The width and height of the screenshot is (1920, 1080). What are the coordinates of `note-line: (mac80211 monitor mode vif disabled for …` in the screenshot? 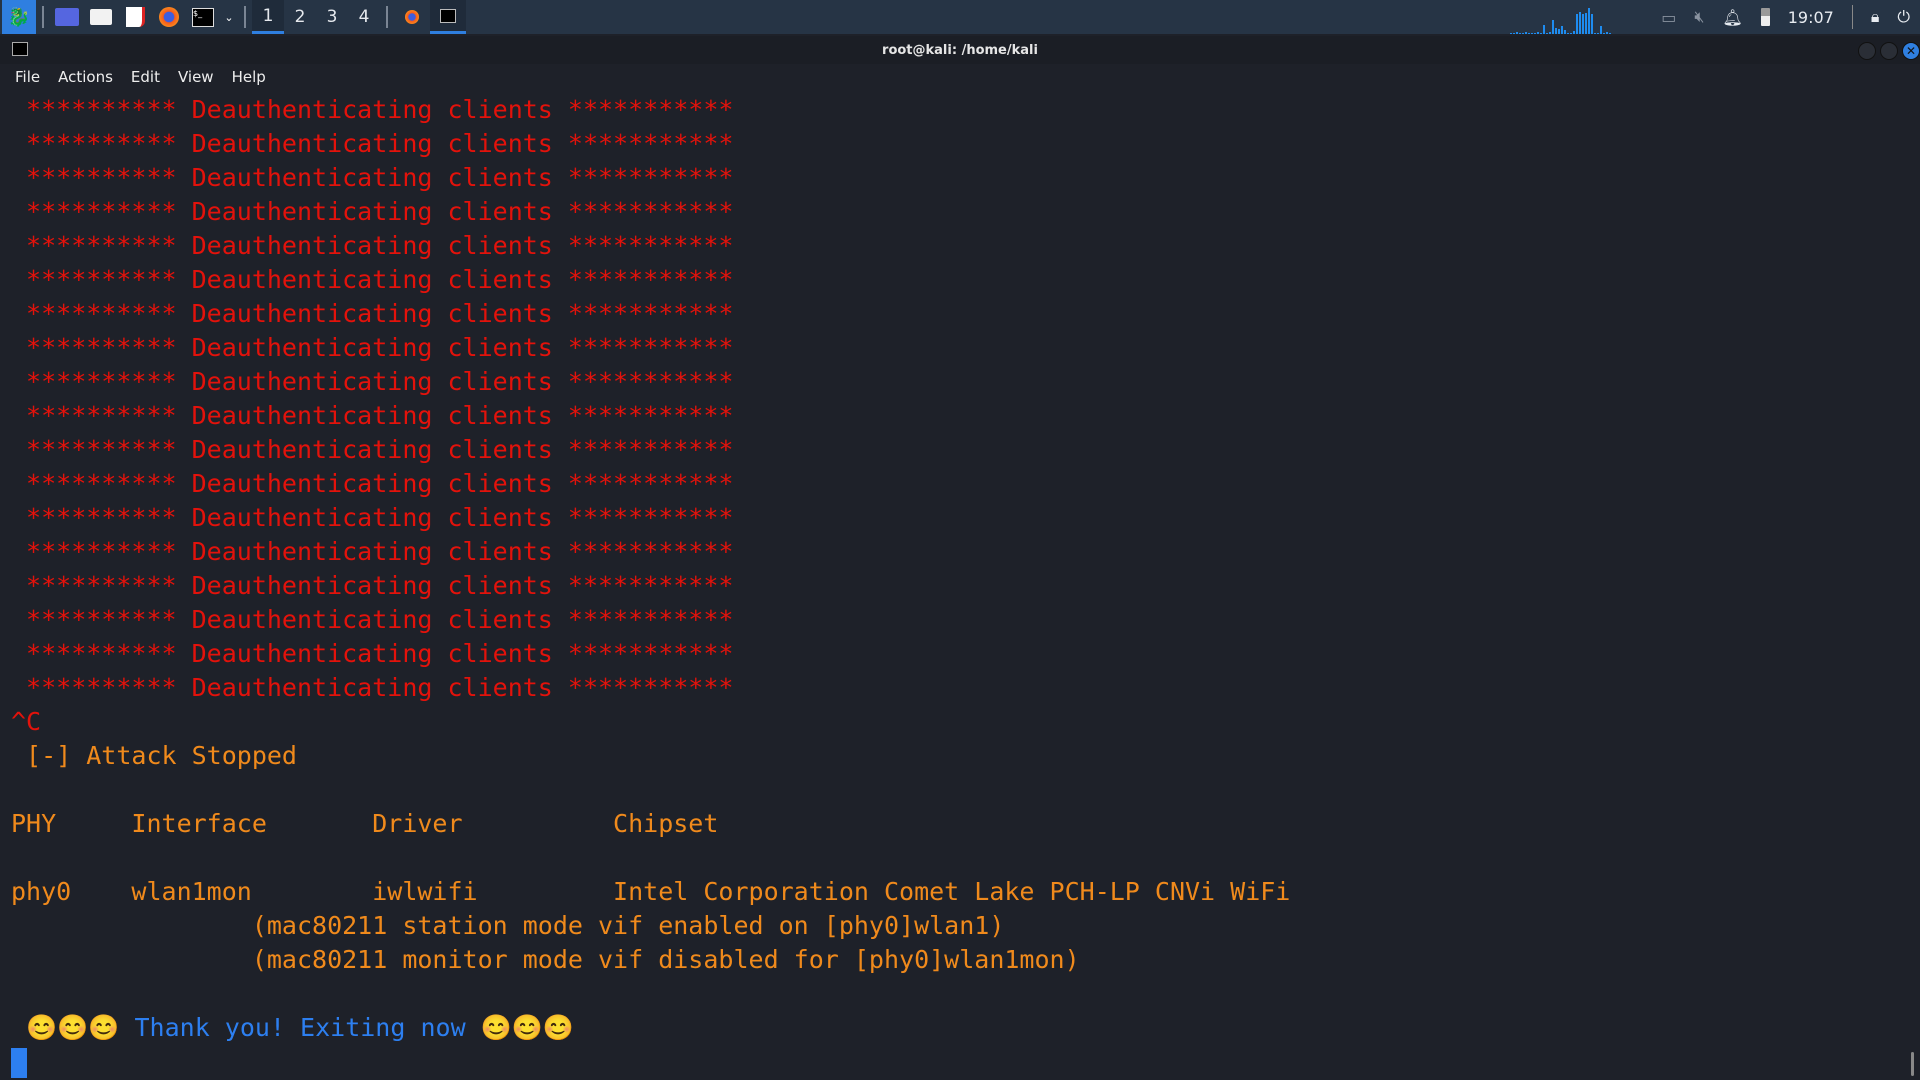 It's located at (545, 959).